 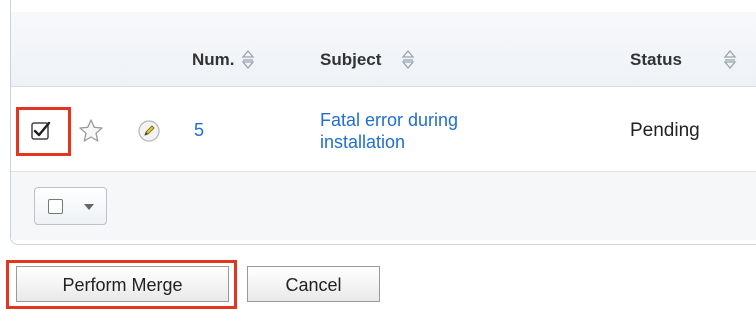 I want to click on star-icon, so click(x=91, y=131).